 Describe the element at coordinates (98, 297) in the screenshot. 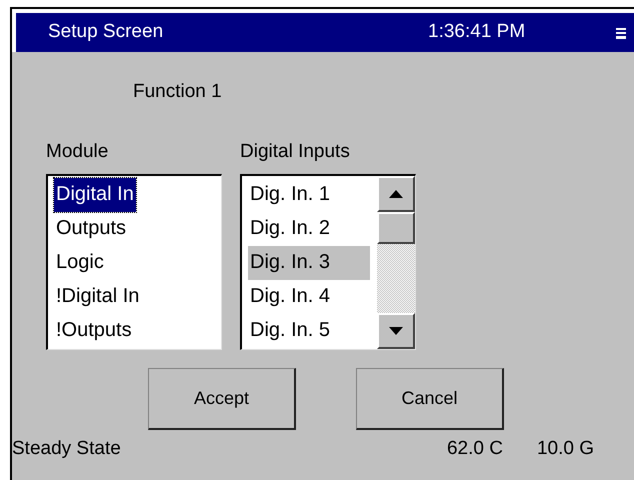

I see `list-item: !Digital In` at that location.